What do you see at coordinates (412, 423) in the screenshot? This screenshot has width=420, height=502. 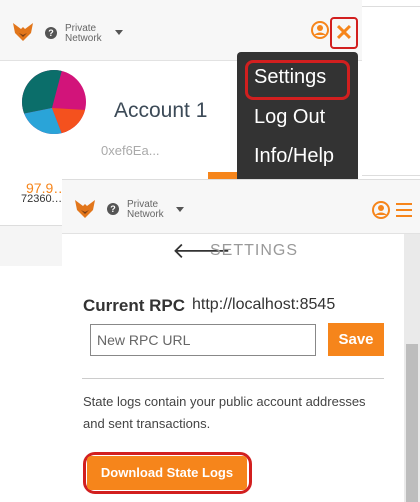 I see `scrollbar-thumb` at bounding box center [412, 423].